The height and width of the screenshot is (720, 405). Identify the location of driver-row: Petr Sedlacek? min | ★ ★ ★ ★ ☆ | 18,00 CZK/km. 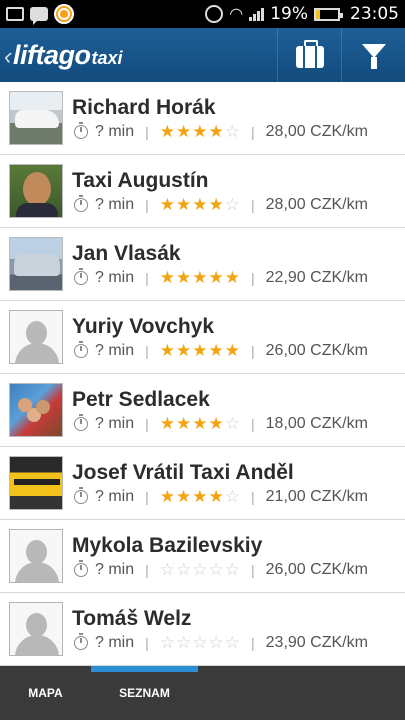
(202, 410).